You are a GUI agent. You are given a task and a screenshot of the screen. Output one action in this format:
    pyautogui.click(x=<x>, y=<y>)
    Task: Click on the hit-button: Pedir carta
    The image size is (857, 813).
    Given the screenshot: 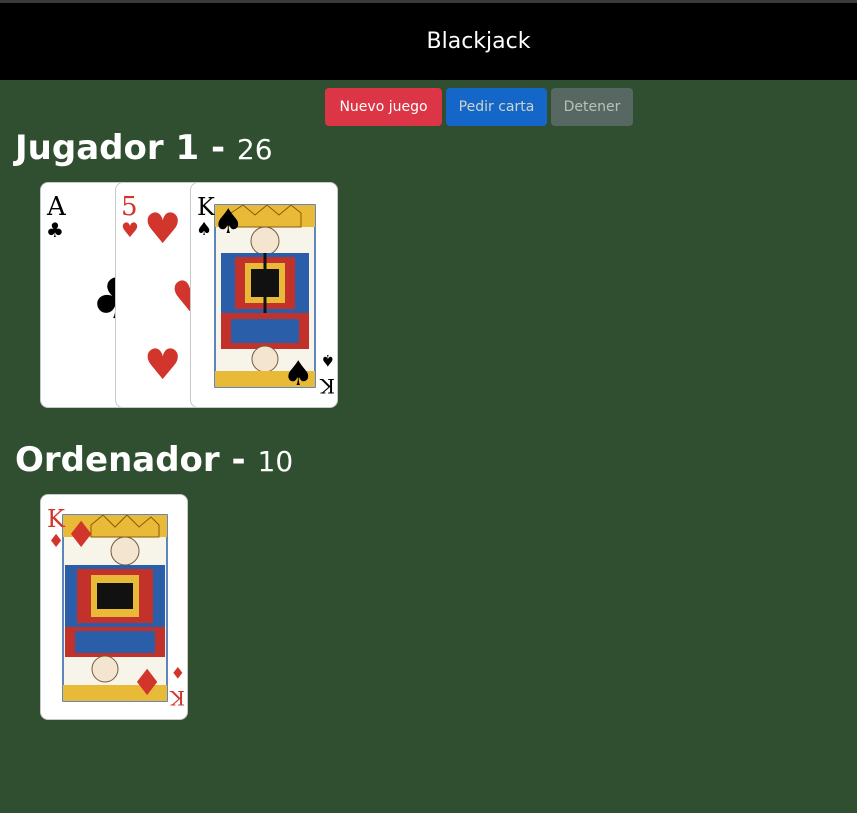 What is the action you would take?
    pyautogui.click(x=496, y=107)
    